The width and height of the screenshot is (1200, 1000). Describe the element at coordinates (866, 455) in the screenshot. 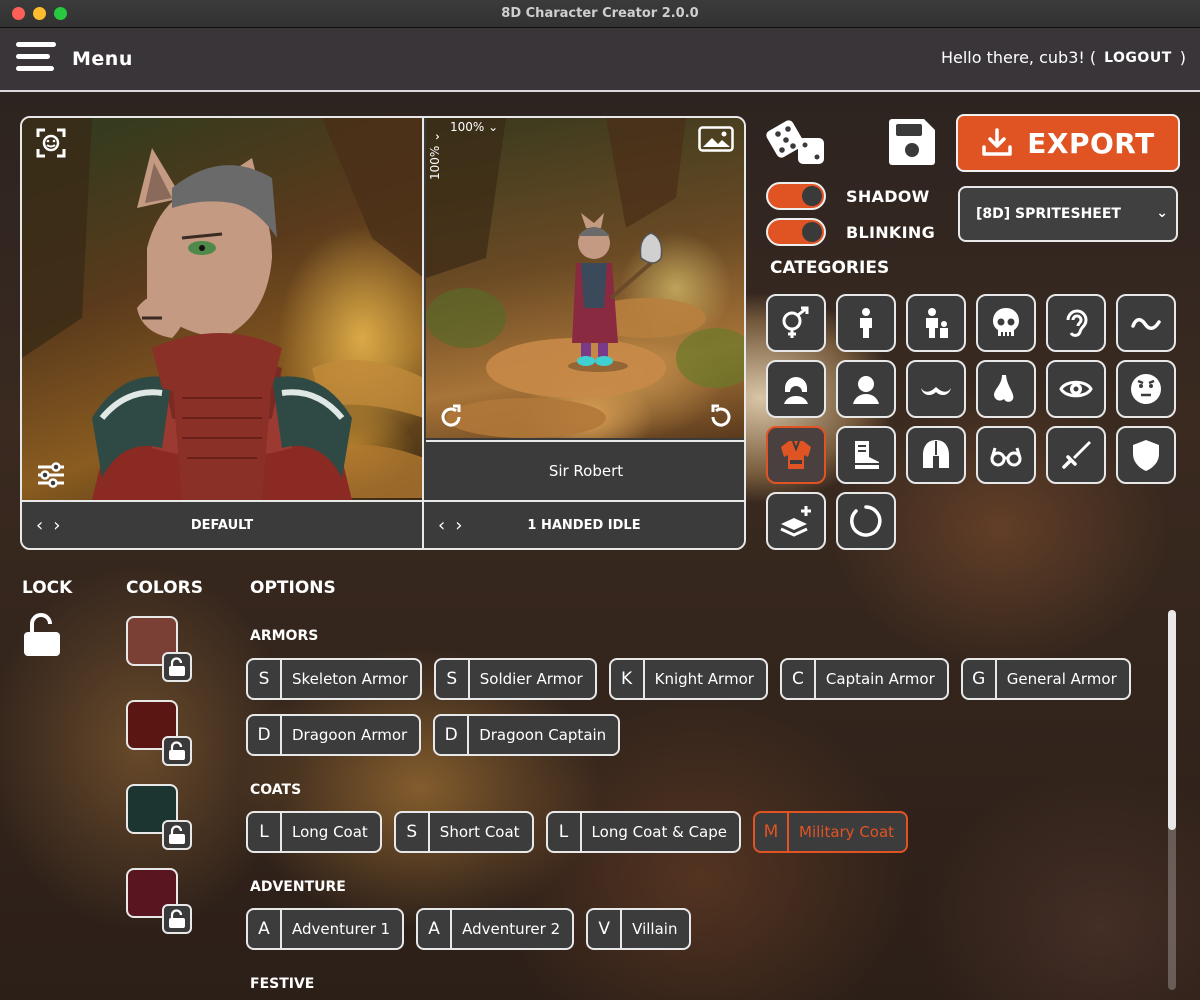

I see `category-footwear` at that location.